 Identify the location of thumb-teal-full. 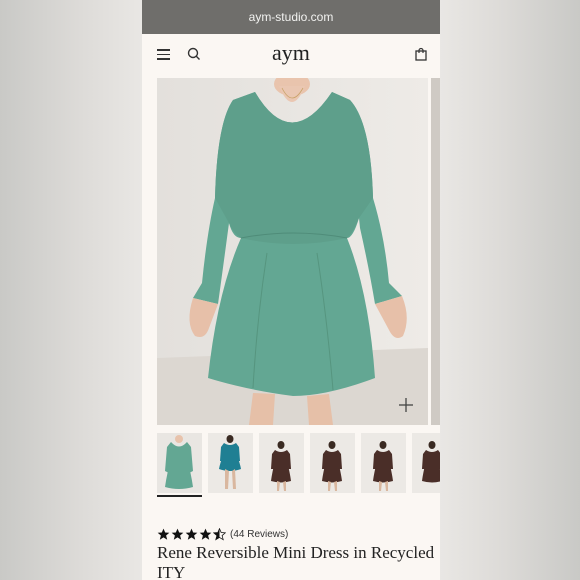
(230, 463).